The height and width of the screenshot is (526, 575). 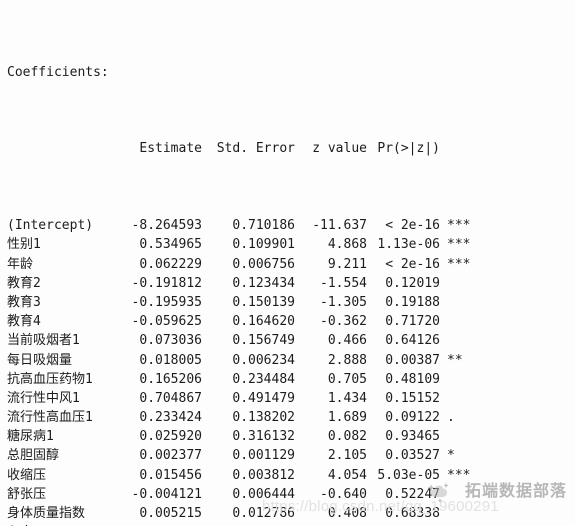 What do you see at coordinates (347, 264) in the screenshot?
I see `coefficient-z-value: 9.211` at bounding box center [347, 264].